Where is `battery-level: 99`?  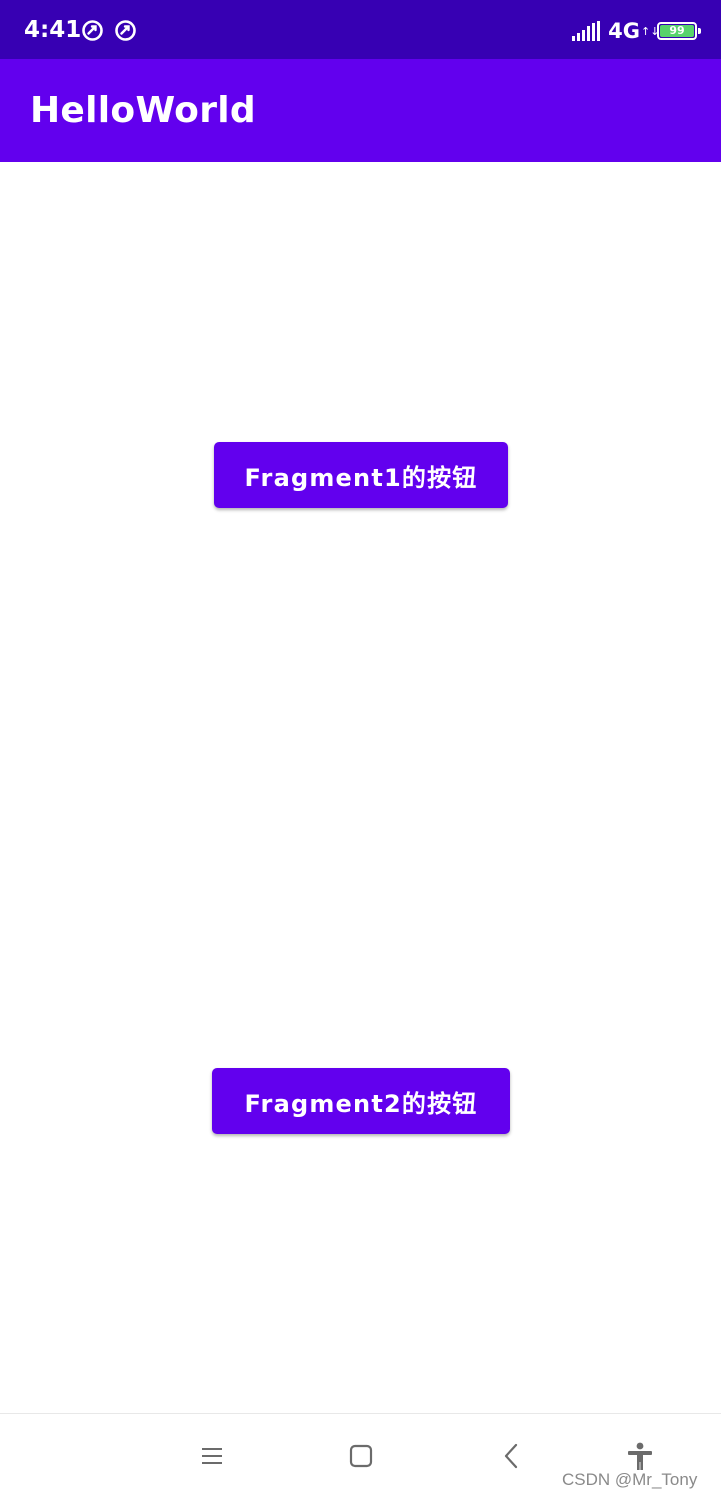 battery-level: 99 is located at coordinates (677, 31).